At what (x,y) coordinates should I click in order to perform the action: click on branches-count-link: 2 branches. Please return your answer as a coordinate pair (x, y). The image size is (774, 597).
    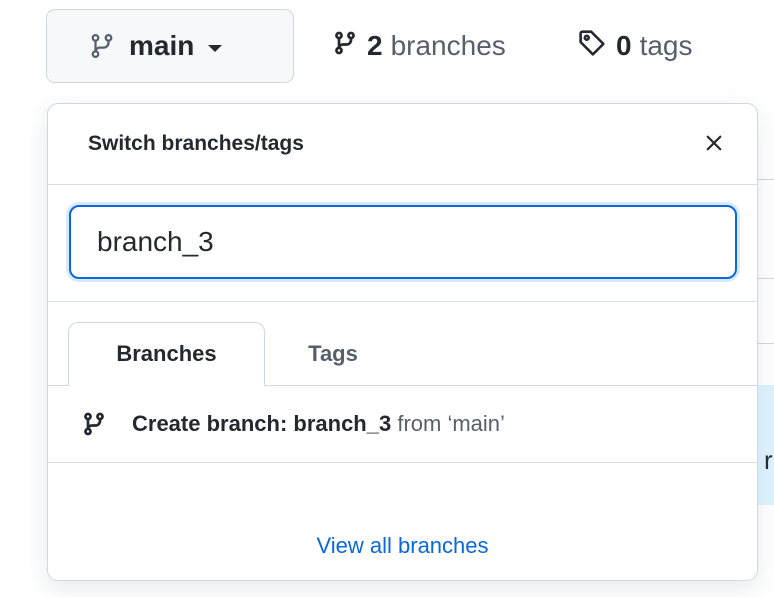
    Looking at the image, I should click on (419, 46).